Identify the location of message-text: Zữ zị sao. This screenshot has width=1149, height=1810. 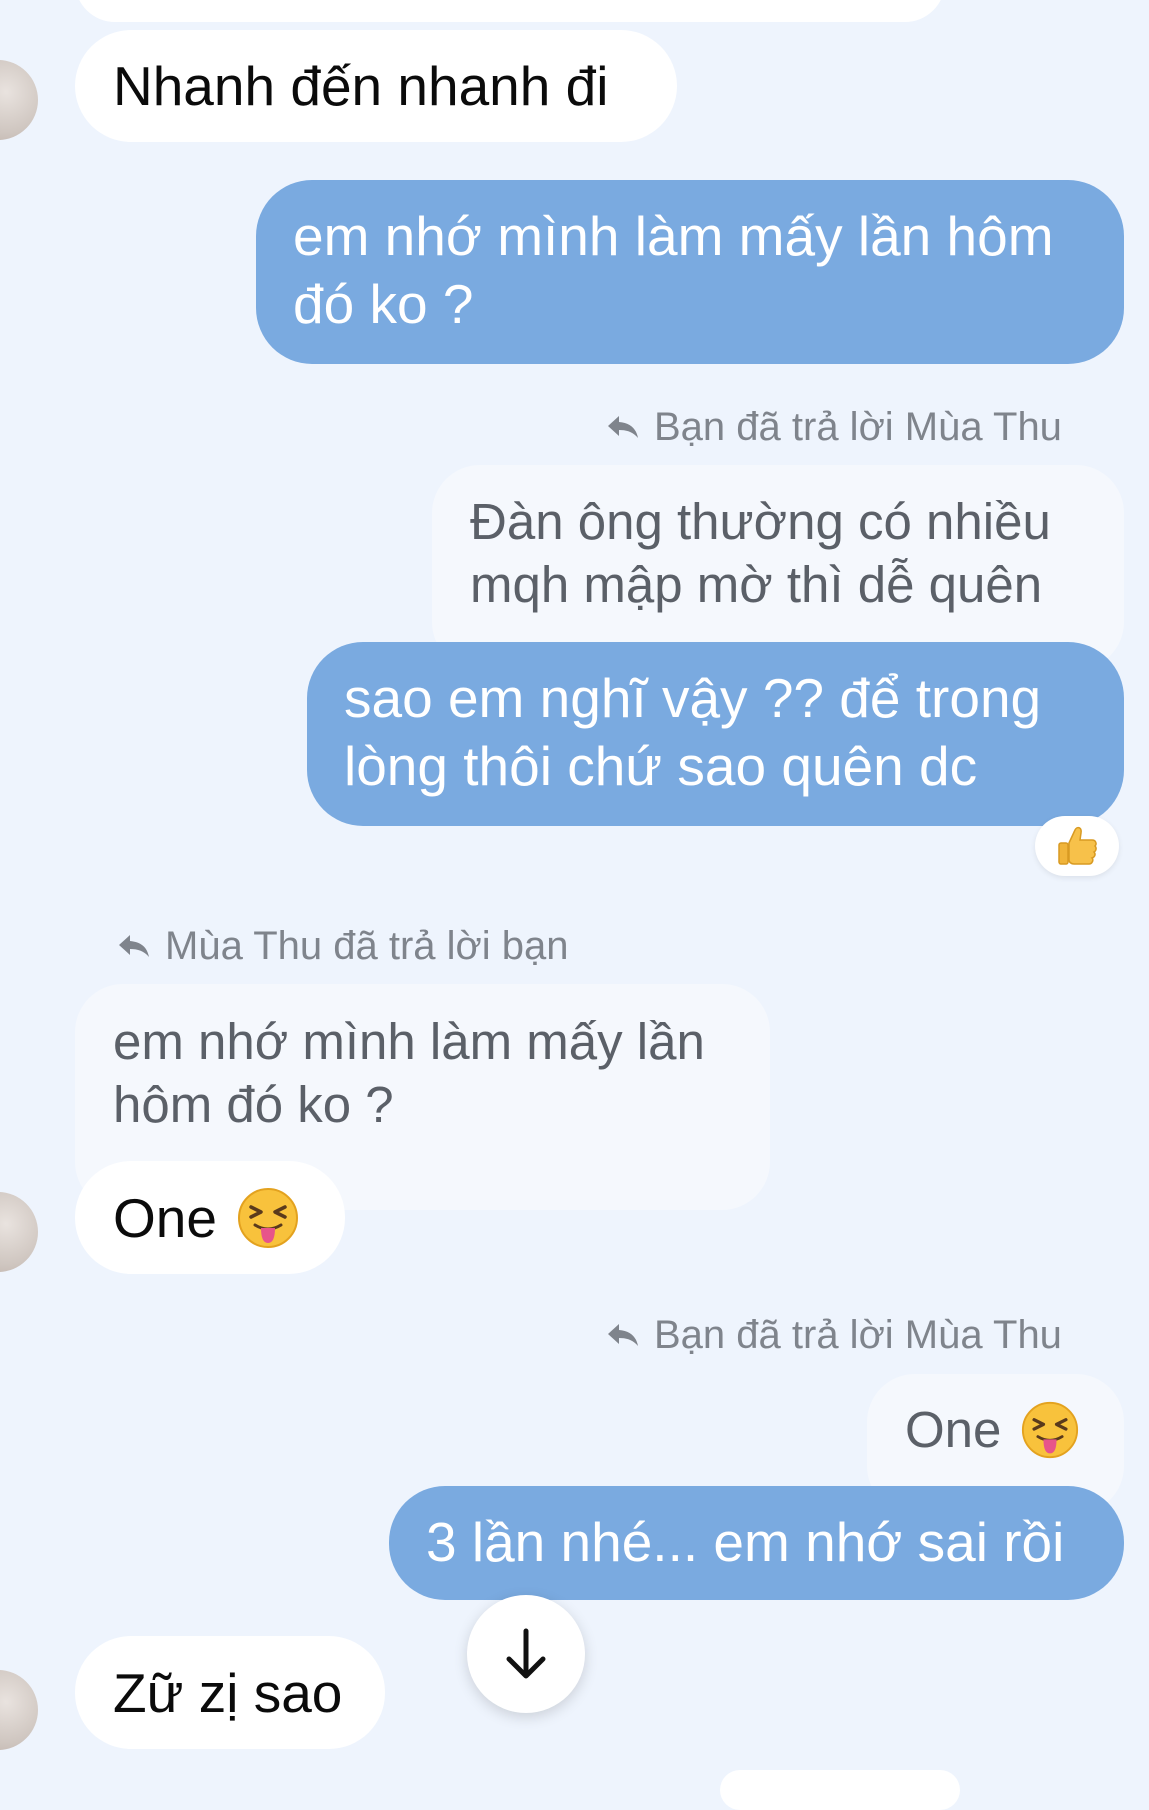
(228, 1693).